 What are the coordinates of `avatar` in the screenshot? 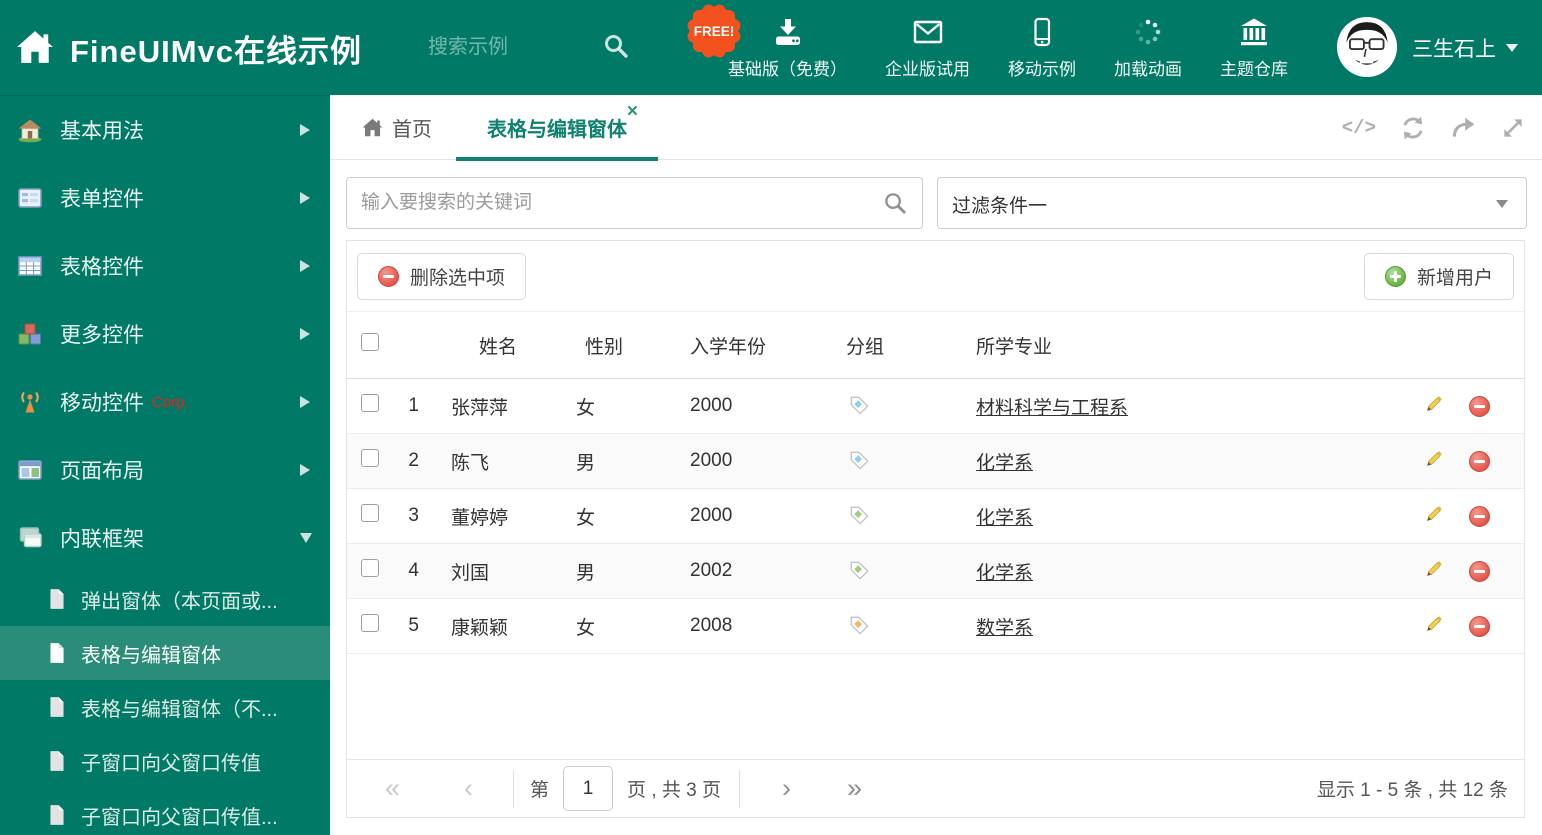 It's located at (1367, 47).